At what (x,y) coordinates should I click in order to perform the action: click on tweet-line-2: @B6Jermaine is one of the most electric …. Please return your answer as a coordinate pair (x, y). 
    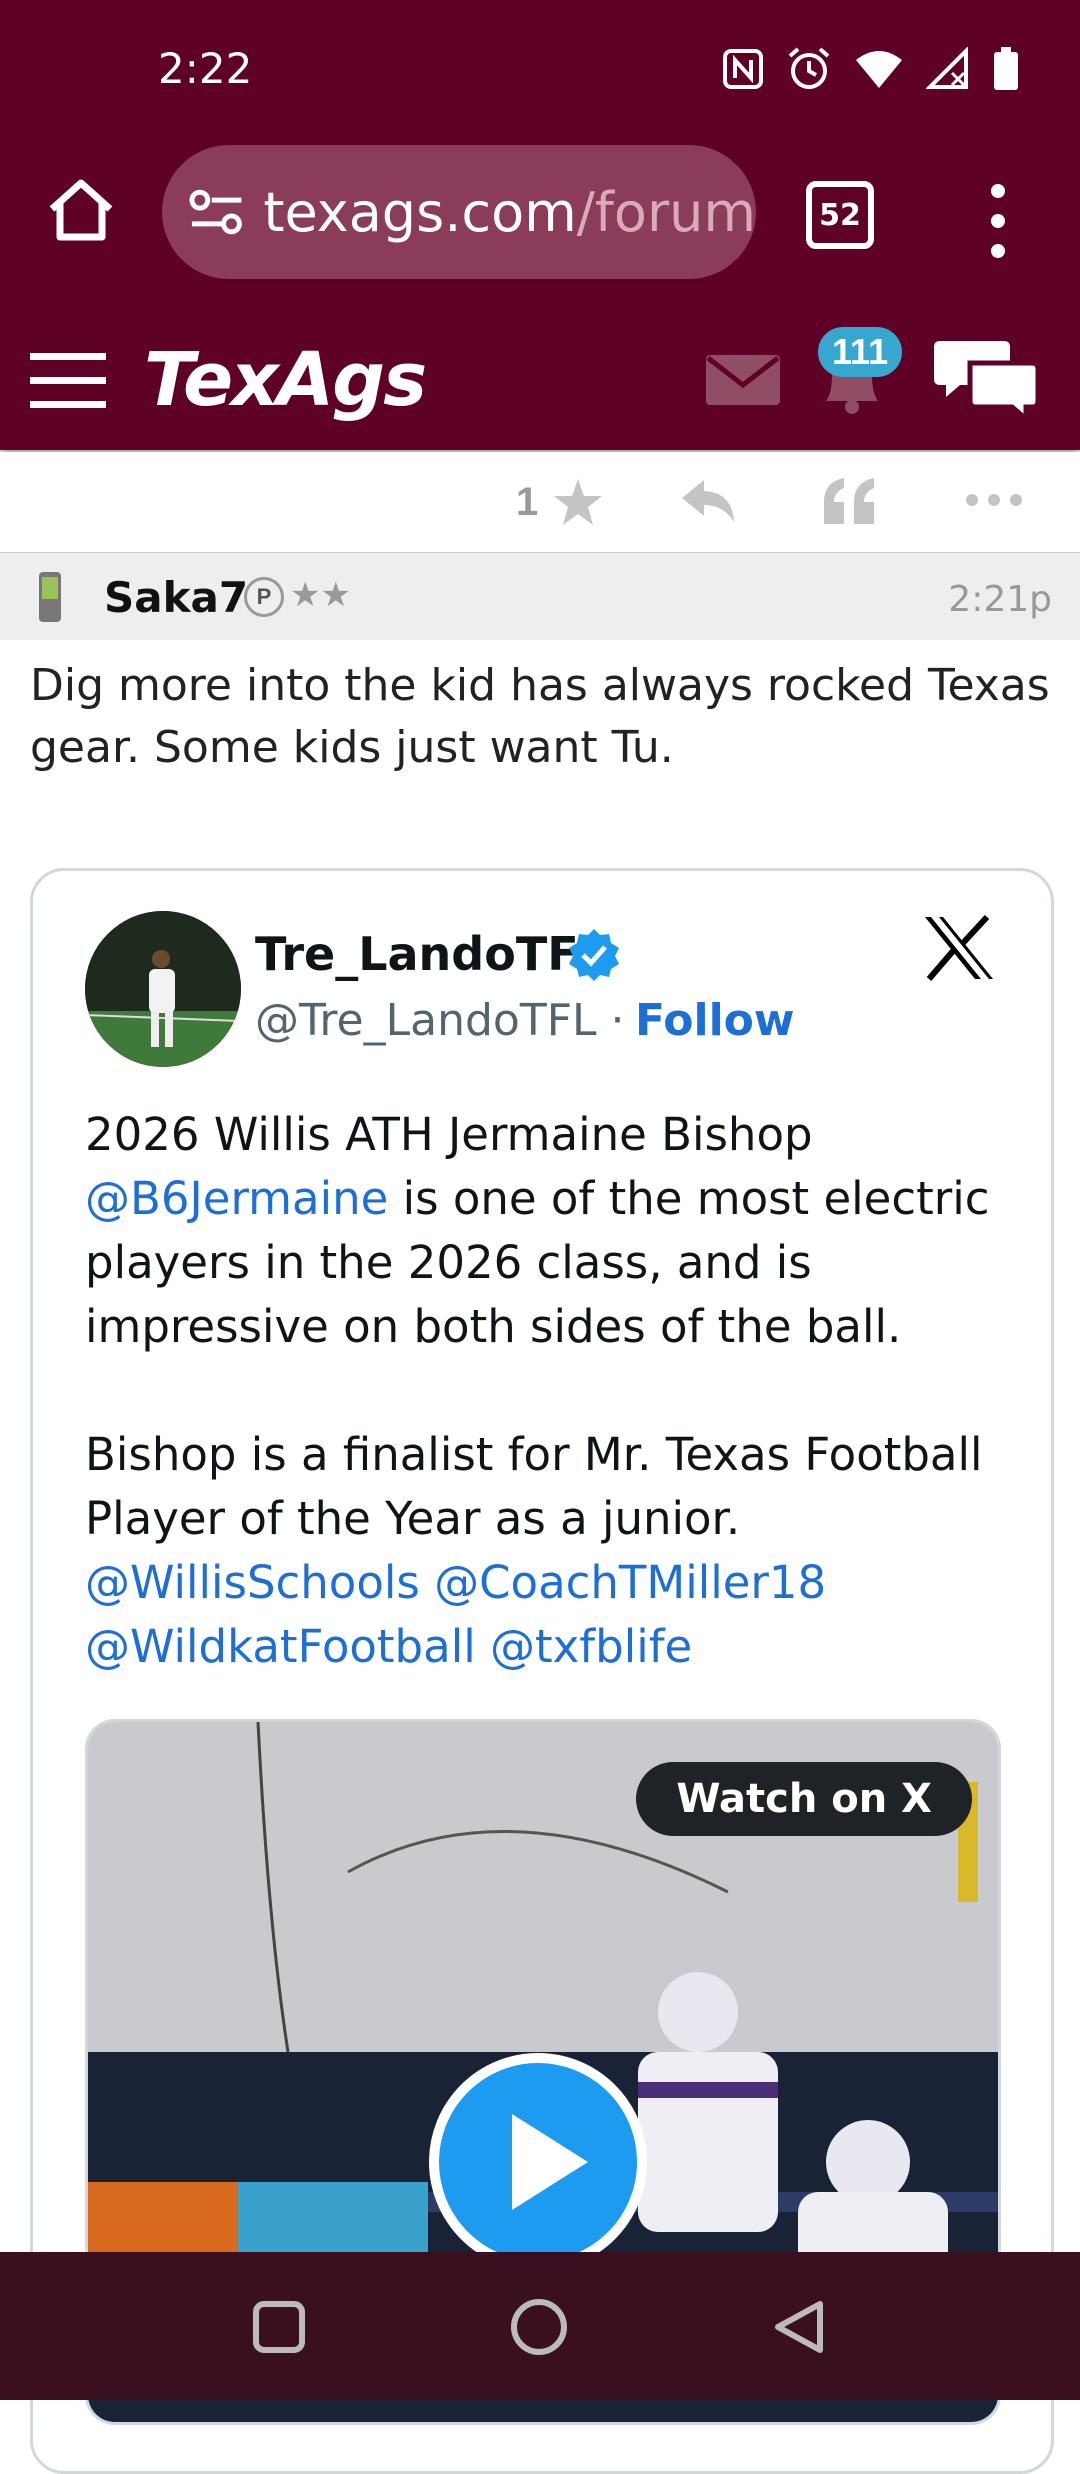
    Looking at the image, I should click on (550, 1263).